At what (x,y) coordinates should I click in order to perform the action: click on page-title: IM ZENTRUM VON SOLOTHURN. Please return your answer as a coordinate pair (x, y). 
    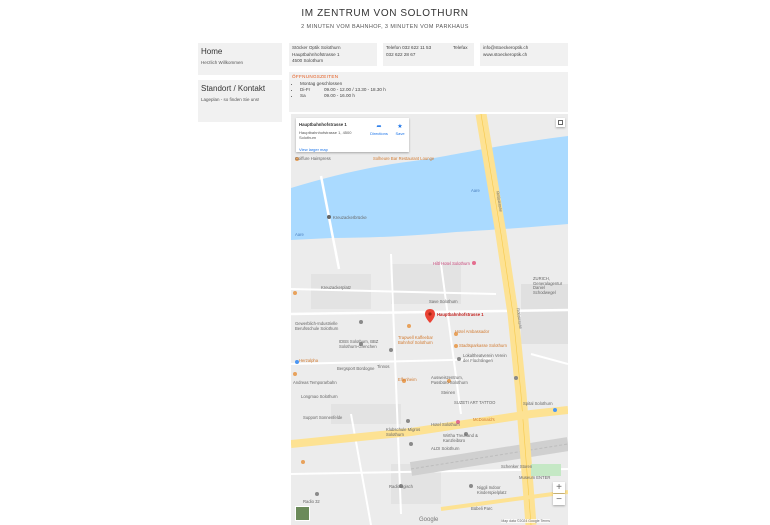
    Looking at the image, I should click on (385, 13).